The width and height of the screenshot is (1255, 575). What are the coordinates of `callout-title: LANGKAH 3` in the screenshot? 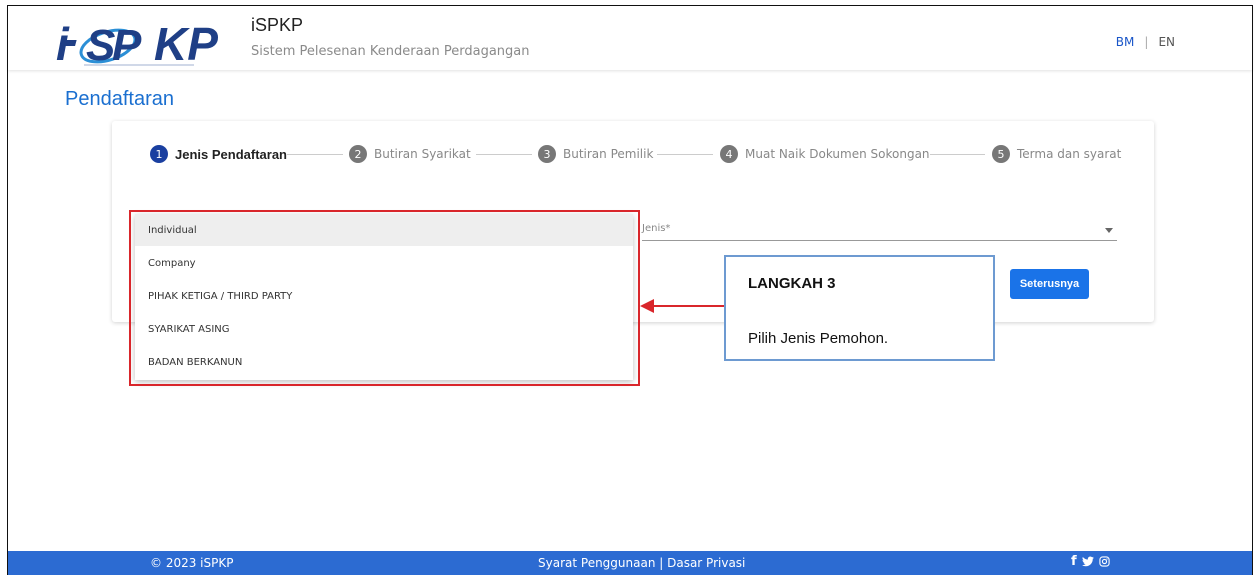 It's located at (792, 283).